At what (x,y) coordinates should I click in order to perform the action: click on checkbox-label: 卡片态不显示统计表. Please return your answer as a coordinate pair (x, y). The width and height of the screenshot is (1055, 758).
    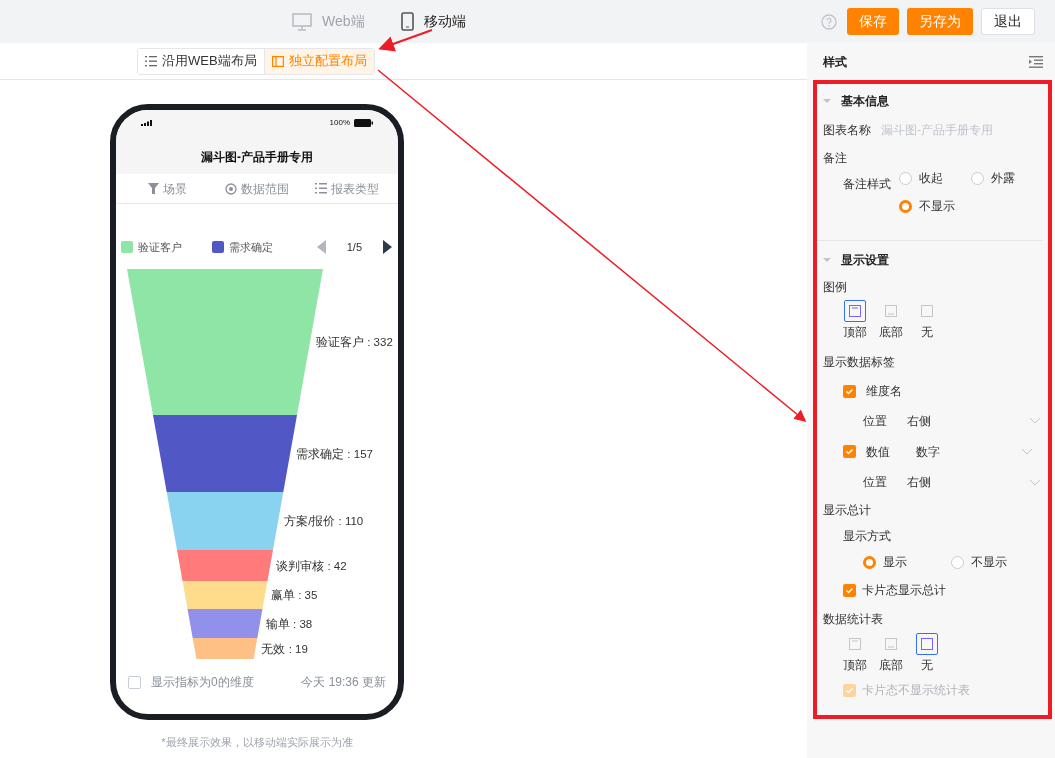
    Looking at the image, I should click on (916, 690).